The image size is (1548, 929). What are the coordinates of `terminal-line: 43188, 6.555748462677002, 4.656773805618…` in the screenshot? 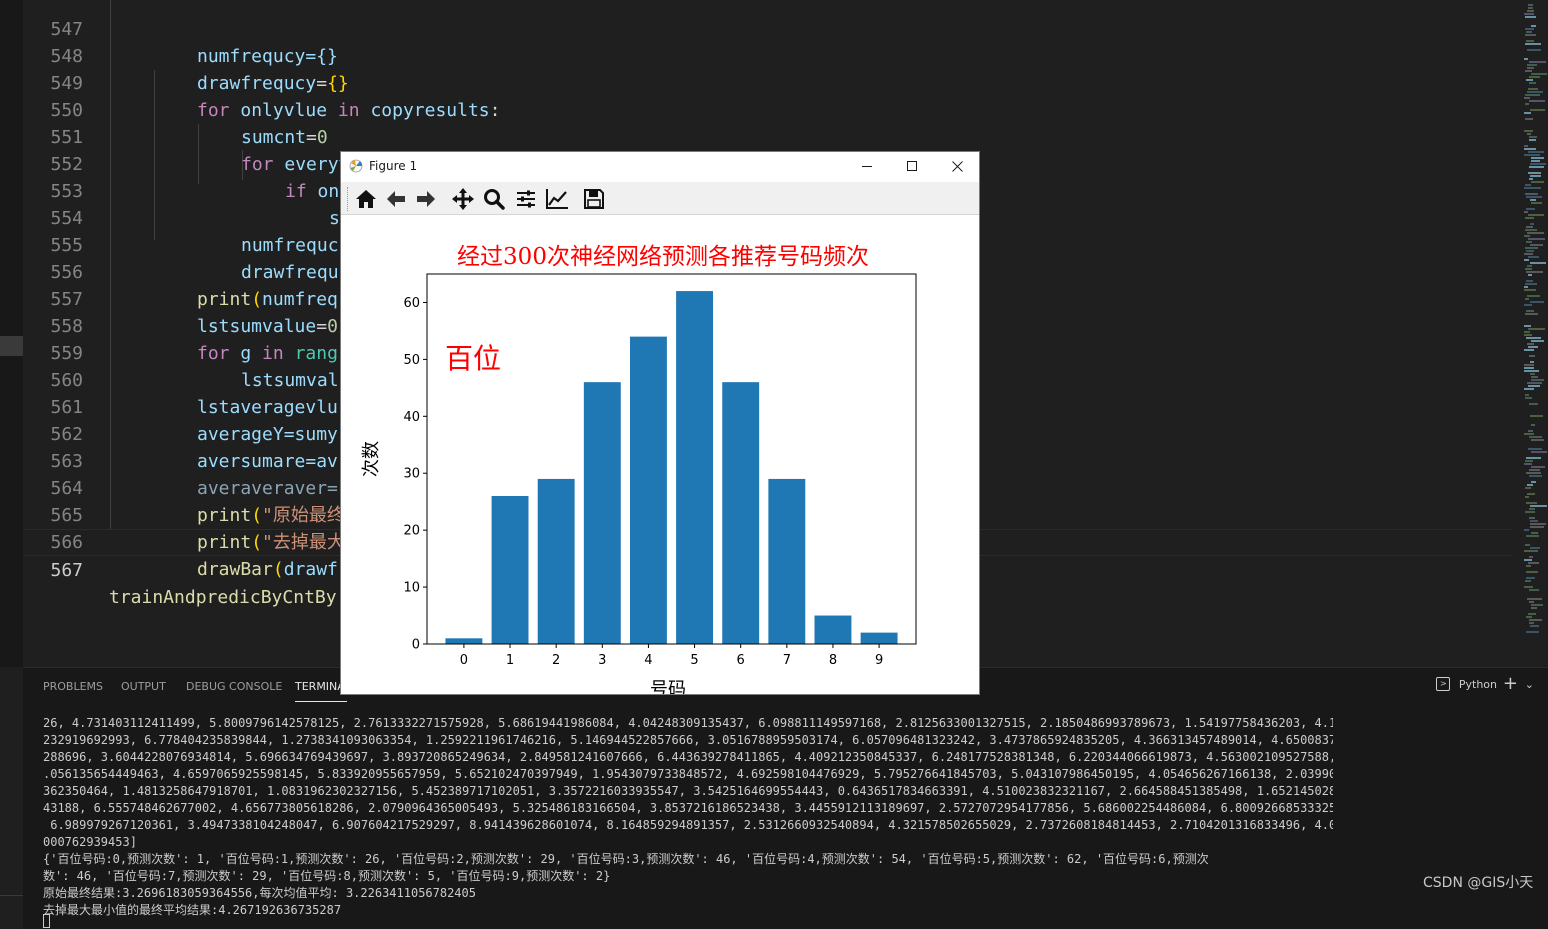 It's located at (688, 808).